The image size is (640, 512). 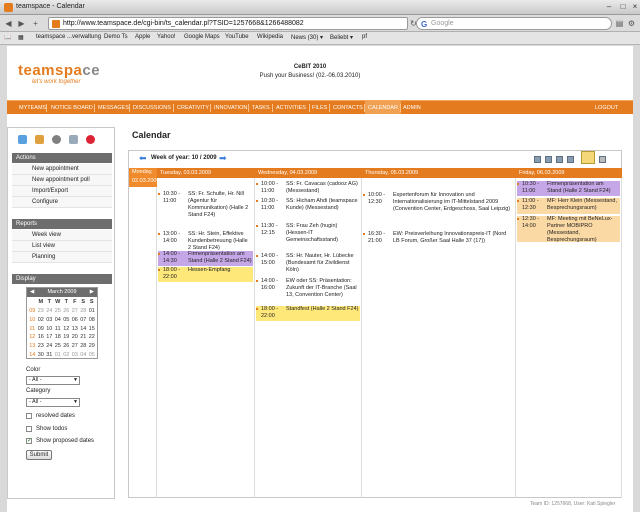 What do you see at coordinates (348, 108) in the screenshot?
I see `menu-contacts: CONTACTS` at bounding box center [348, 108].